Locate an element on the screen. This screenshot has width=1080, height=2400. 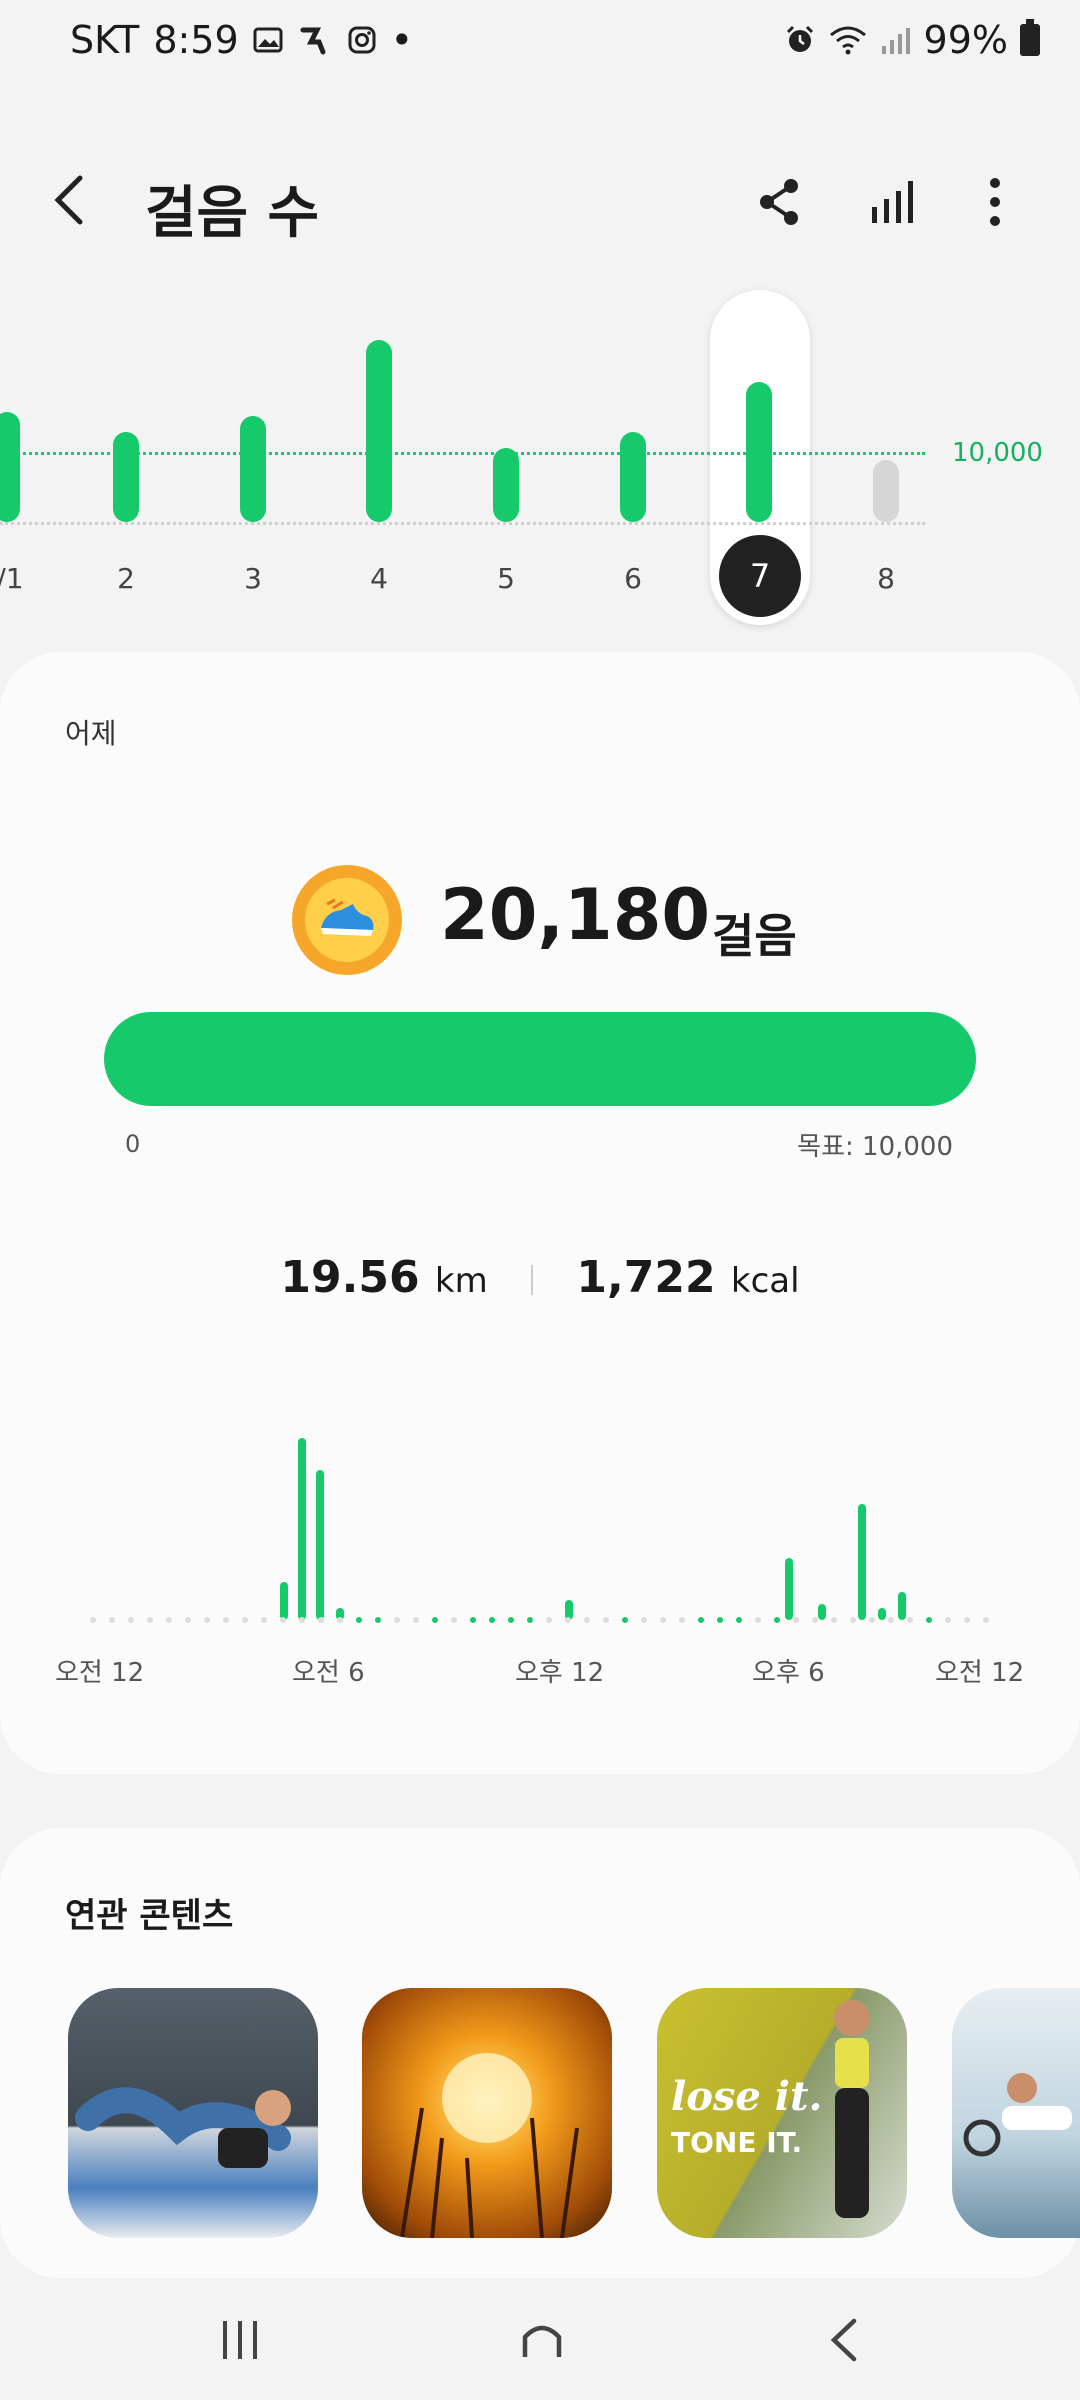
share-icon is located at coordinates (779, 202).